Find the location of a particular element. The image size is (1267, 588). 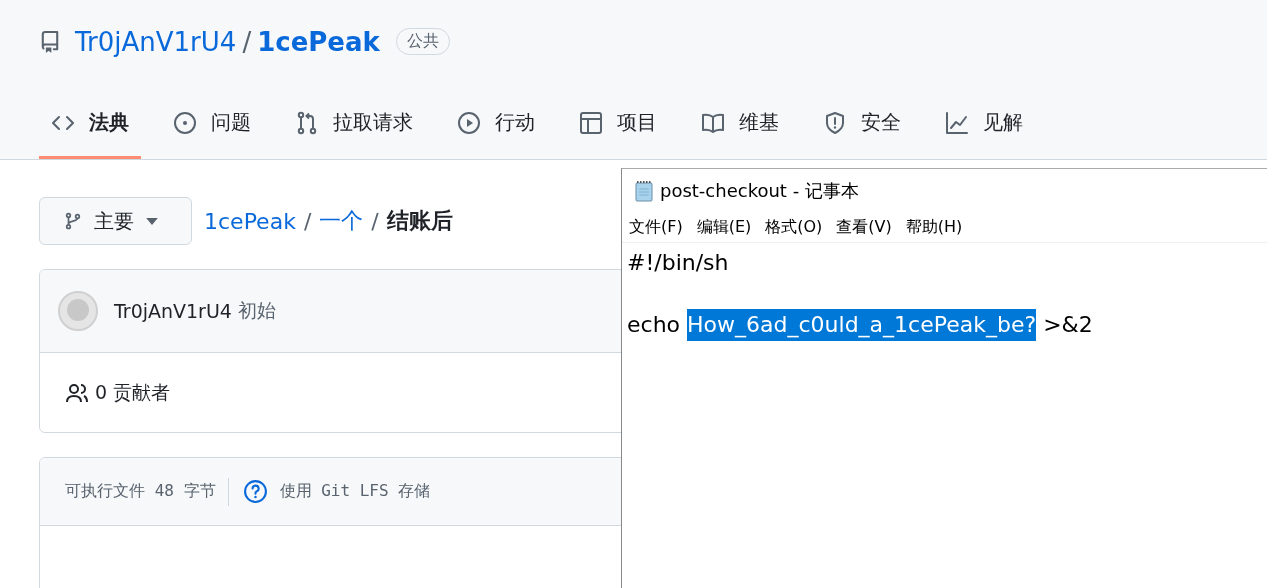

repo-tab: 行动 is located at coordinates (496, 124).